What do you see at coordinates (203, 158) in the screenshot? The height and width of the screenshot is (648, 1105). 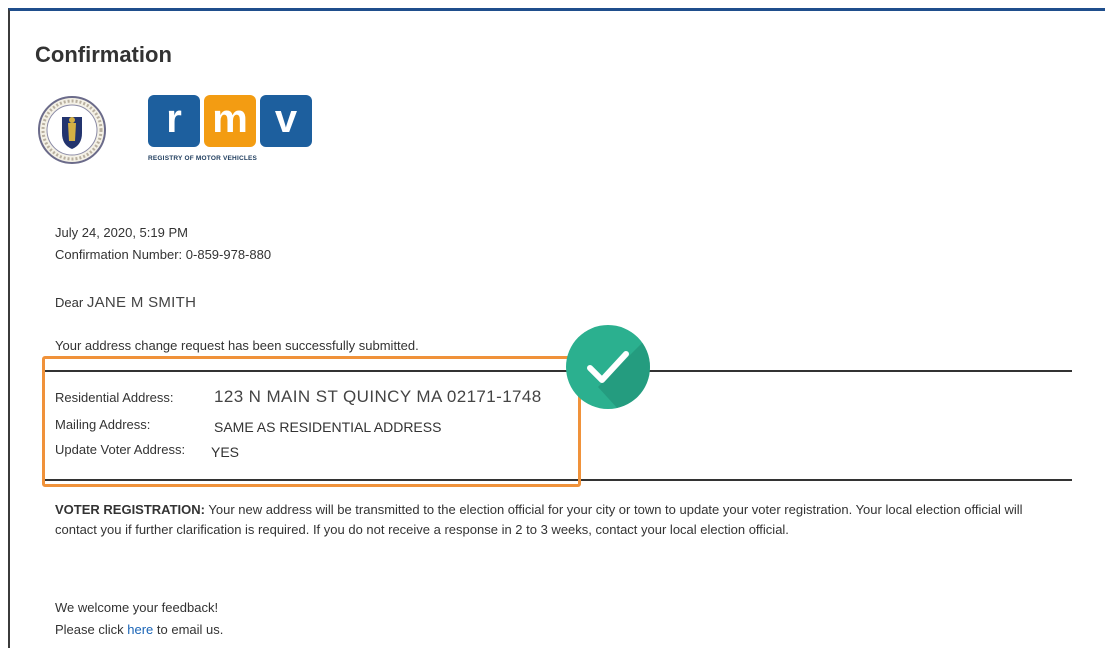 I see `rmv-tagline: REGISTRY OF MOTOR VEHICLES` at bounding box center [203, 158].